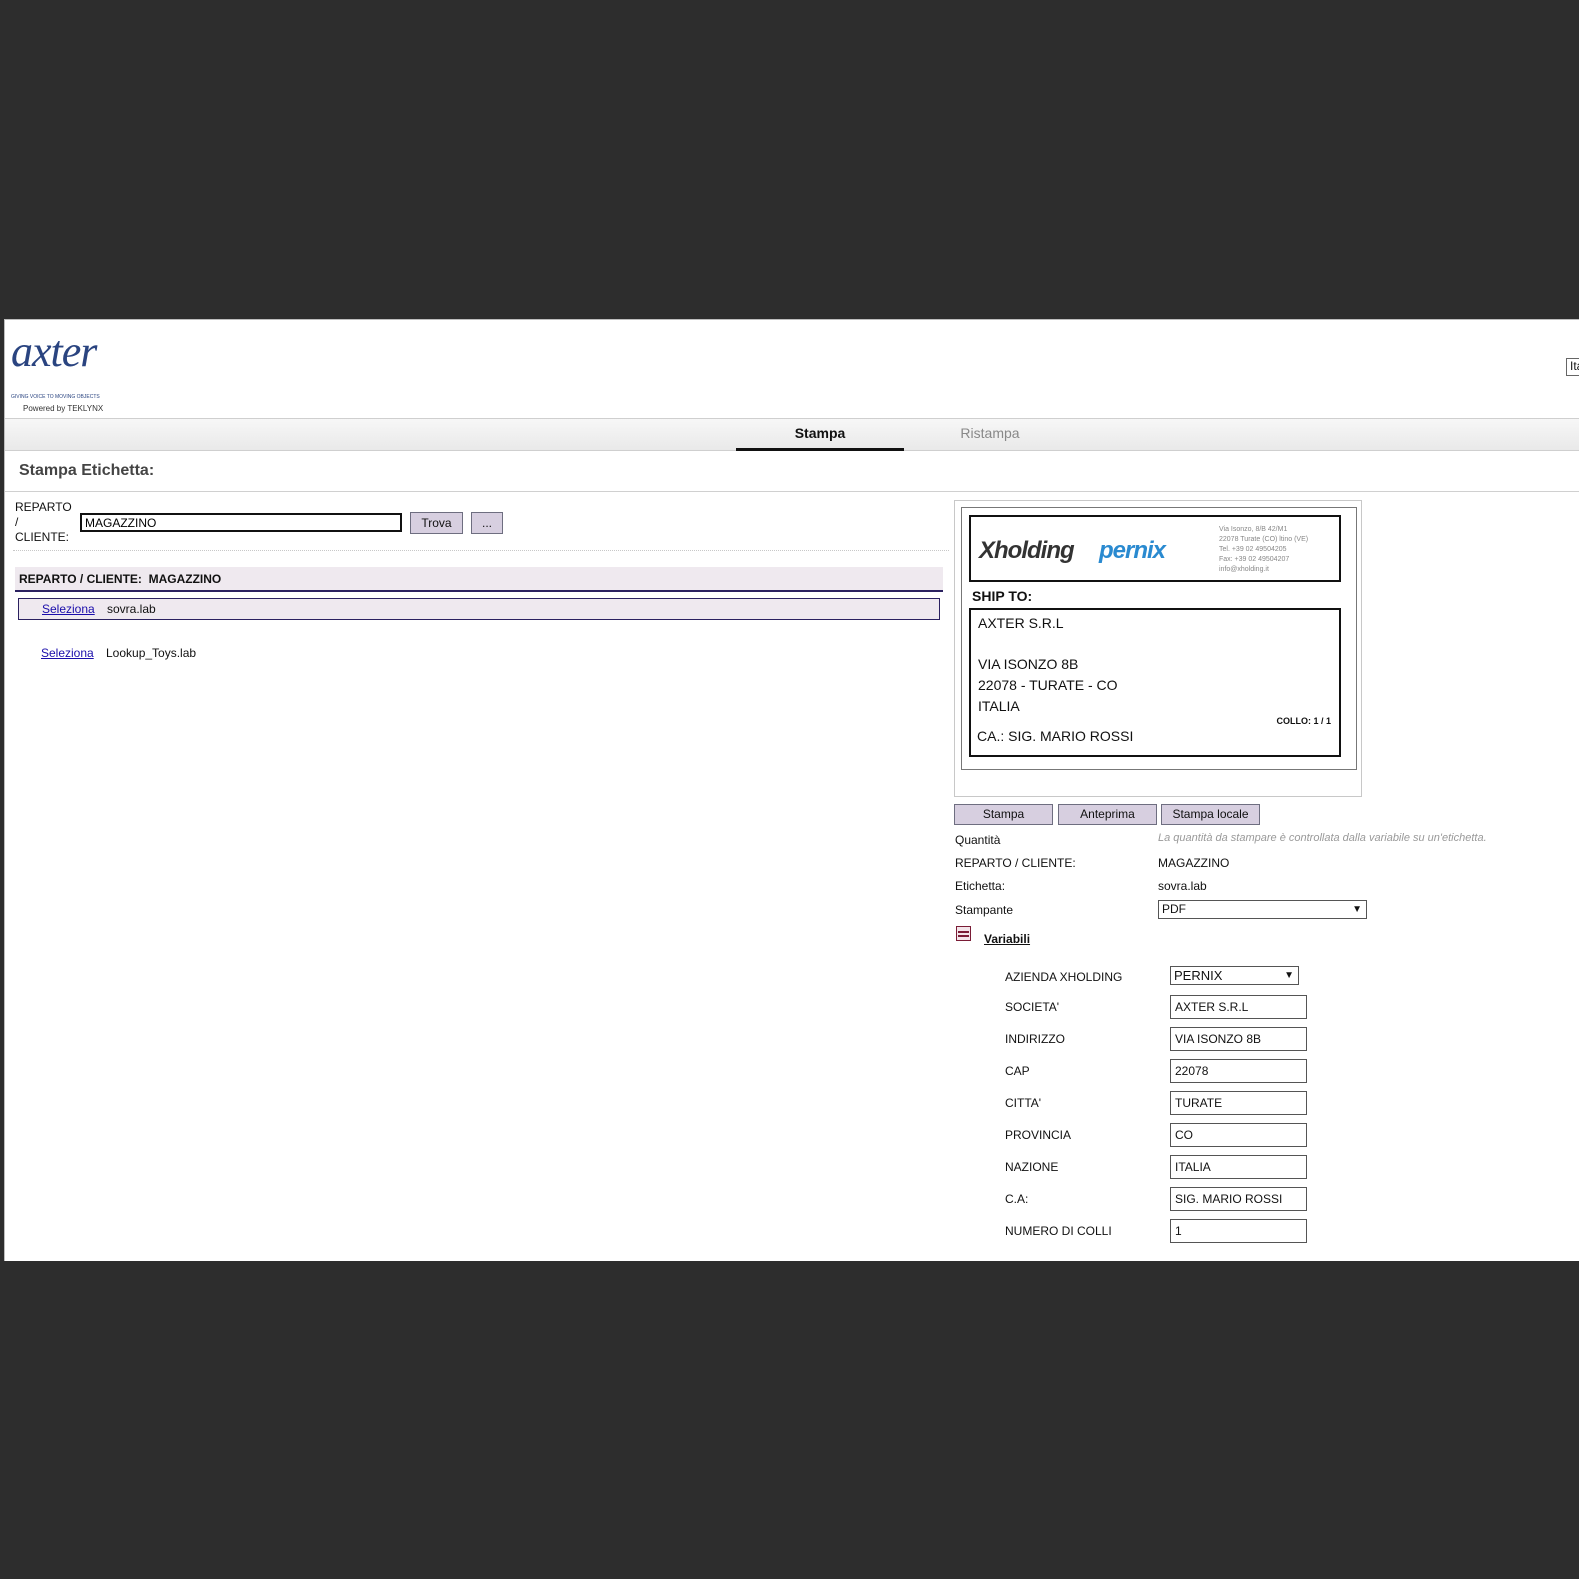 The image size is (1579, 1579). What do you see at coordinates (43, 522) in the screenshot?
I see `search-label: REPARTO / CLIENTE:` at bounding box center [43, 522].